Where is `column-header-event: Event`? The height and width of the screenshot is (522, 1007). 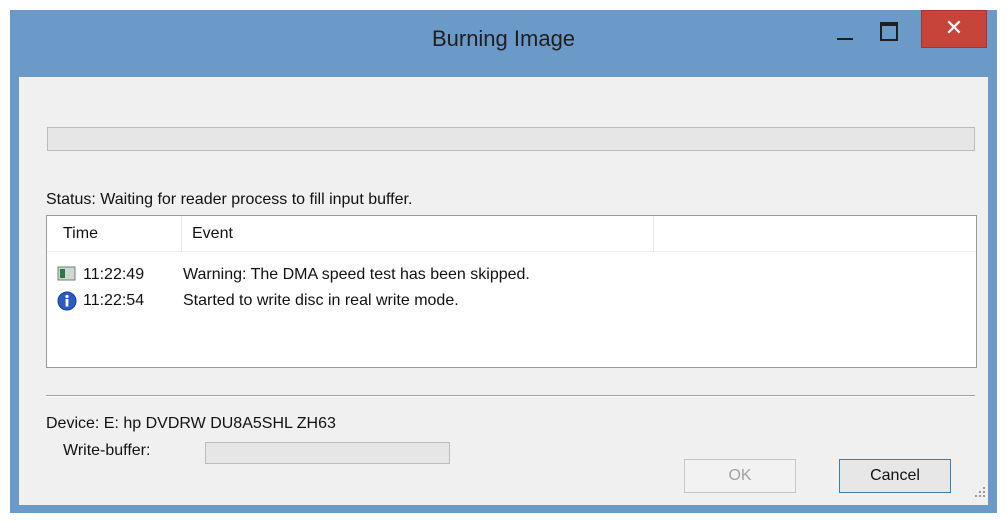
column-header-event: Event is located at coordinates (212, 234).